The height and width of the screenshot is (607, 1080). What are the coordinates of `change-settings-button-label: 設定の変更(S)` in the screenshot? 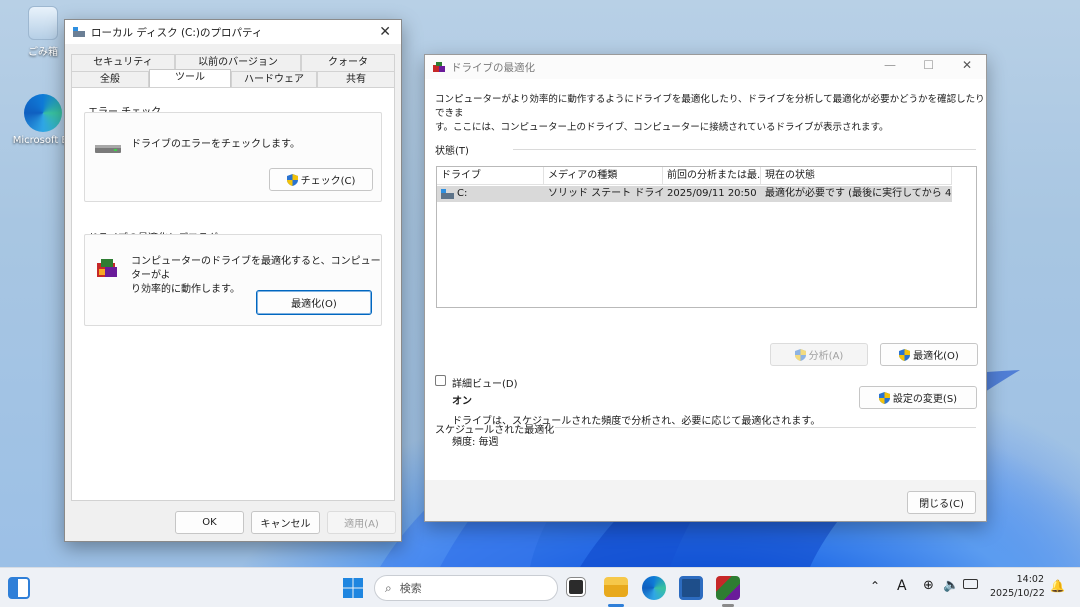 It's located at (925, 399).